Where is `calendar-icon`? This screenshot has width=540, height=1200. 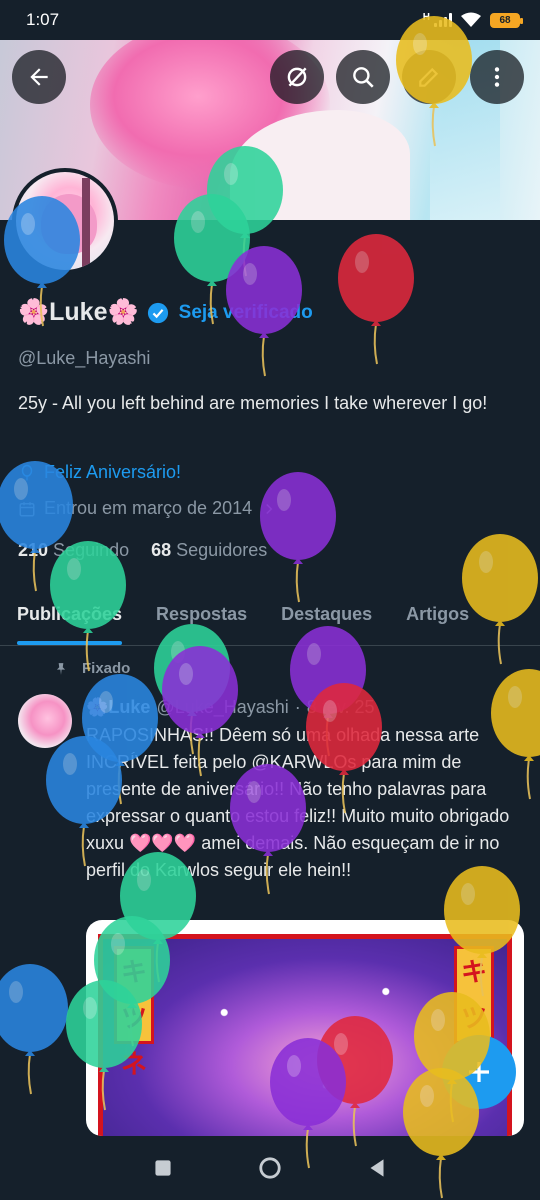 calendar-icon is located at coordinates (27, 508).